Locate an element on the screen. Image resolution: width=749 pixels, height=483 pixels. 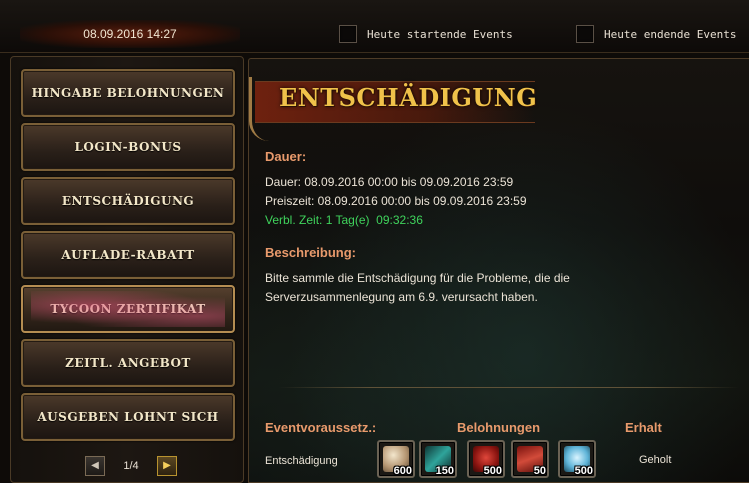
nav-auflade-rabatt: Auflade-Rabatt is located at coordinates (128, 255).